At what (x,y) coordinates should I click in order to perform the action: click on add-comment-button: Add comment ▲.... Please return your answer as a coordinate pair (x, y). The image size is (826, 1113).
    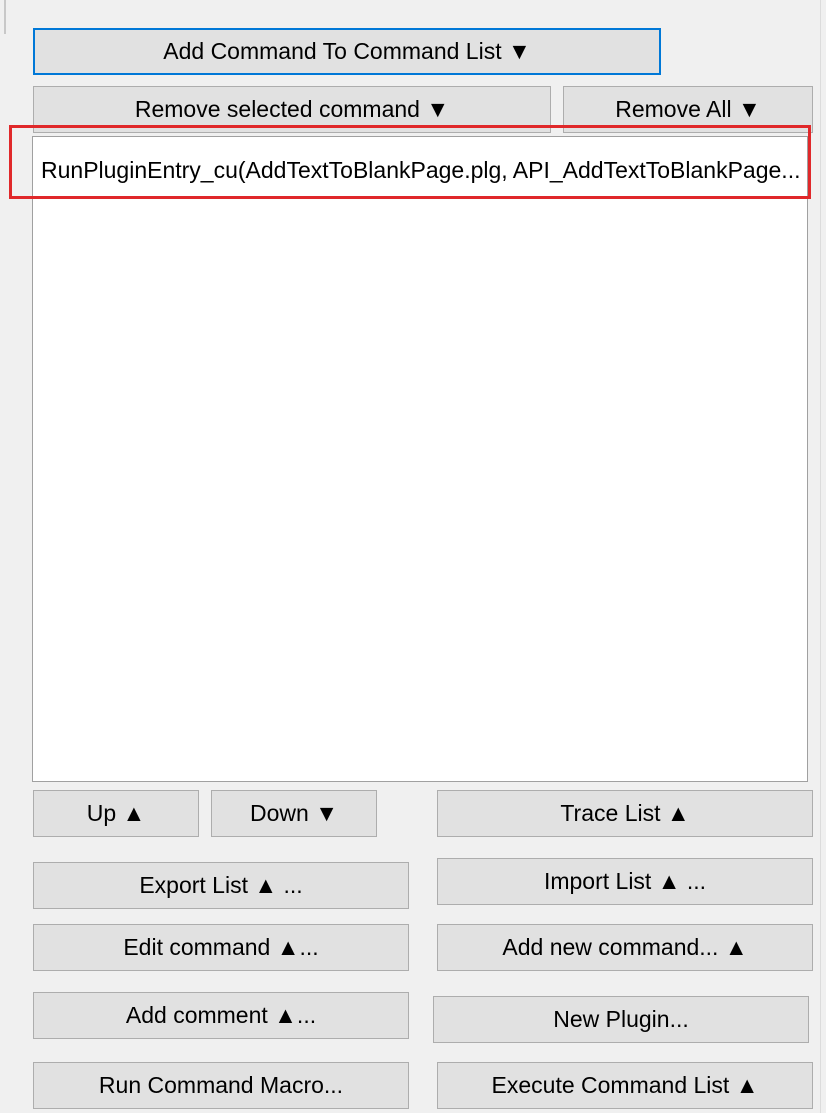
    Looking at the image, I should click on (221, 1015).